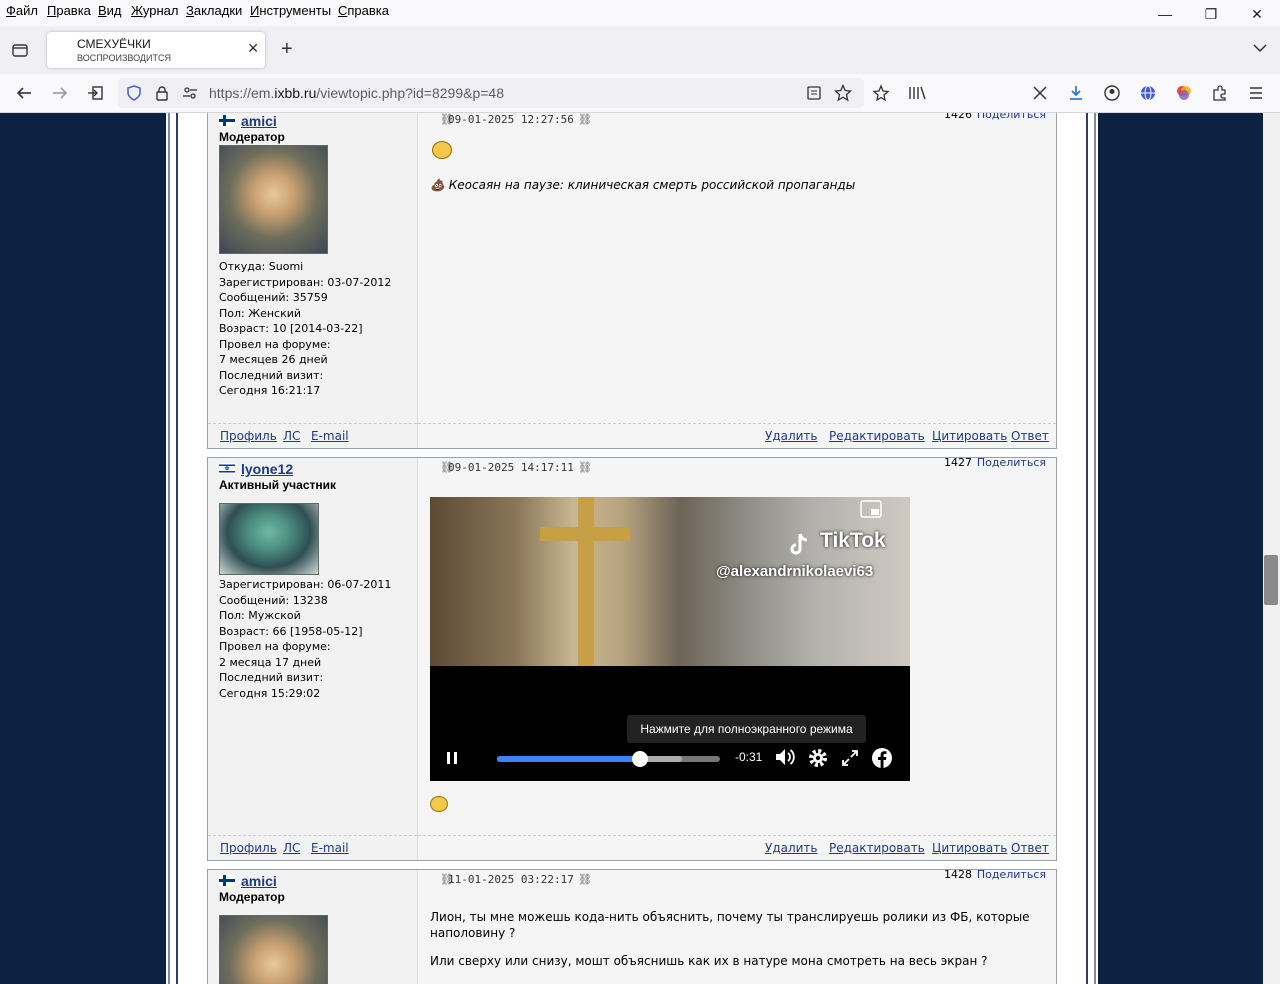 The height and width of the screenshot is (984, 1280). Describe the element at coordinates (267, 469) in the screenshot. I see `author-name-link: lyone12` at that location.